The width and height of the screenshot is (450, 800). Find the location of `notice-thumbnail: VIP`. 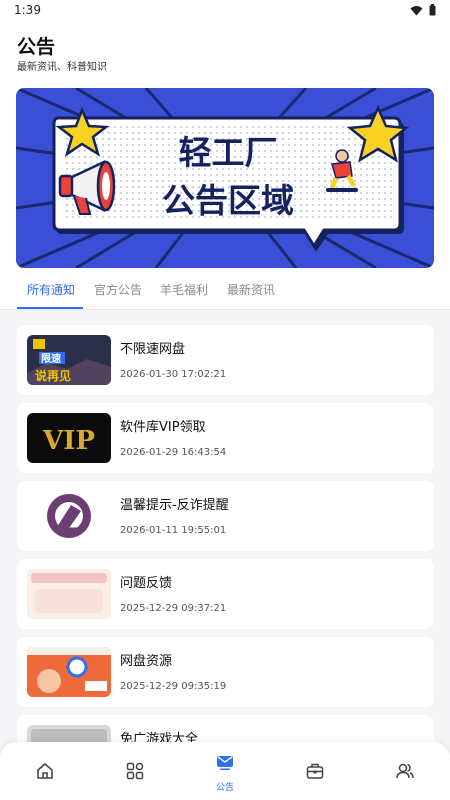

notice-thumbnail: VIP is located at coordinates (69, 438).